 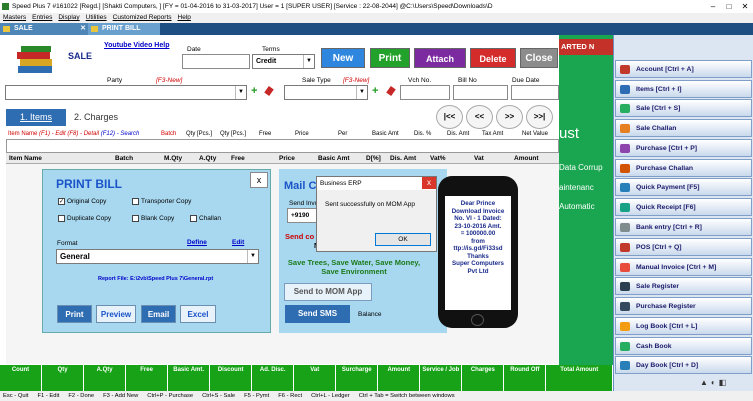 What do you see at coordinates (713, 6) in the screenshot?
I see `minimize-button: –` at bounding box center [713, 6].